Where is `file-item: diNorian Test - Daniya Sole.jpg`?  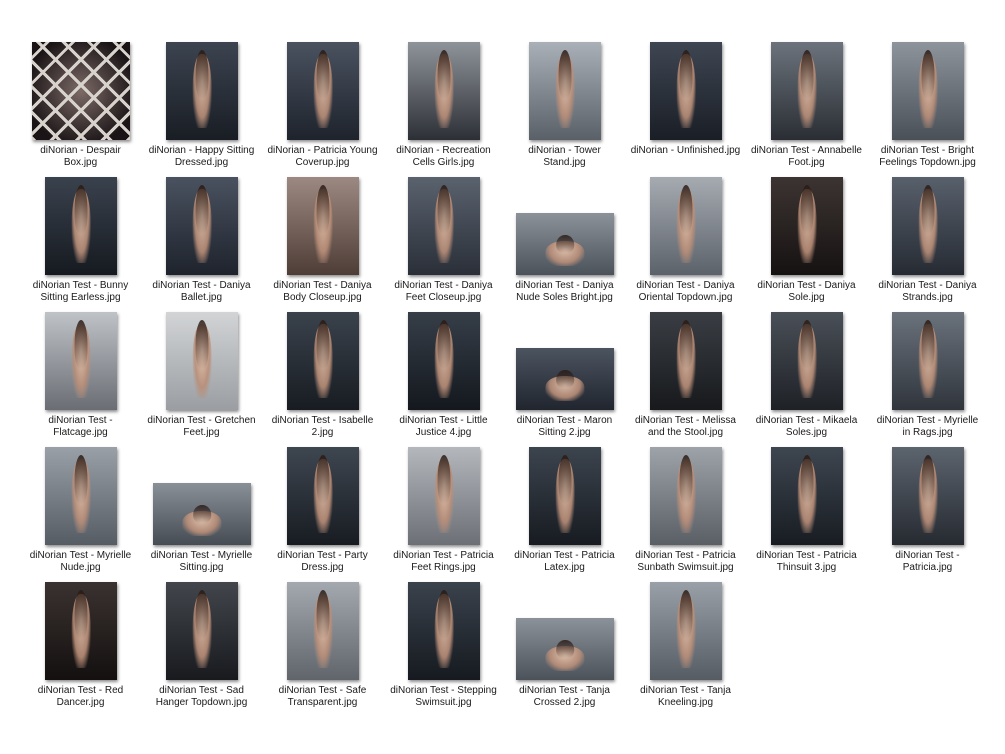 file-item: diNorian Test - Daniya Sole.jpg is located at coordinates (806, 242).